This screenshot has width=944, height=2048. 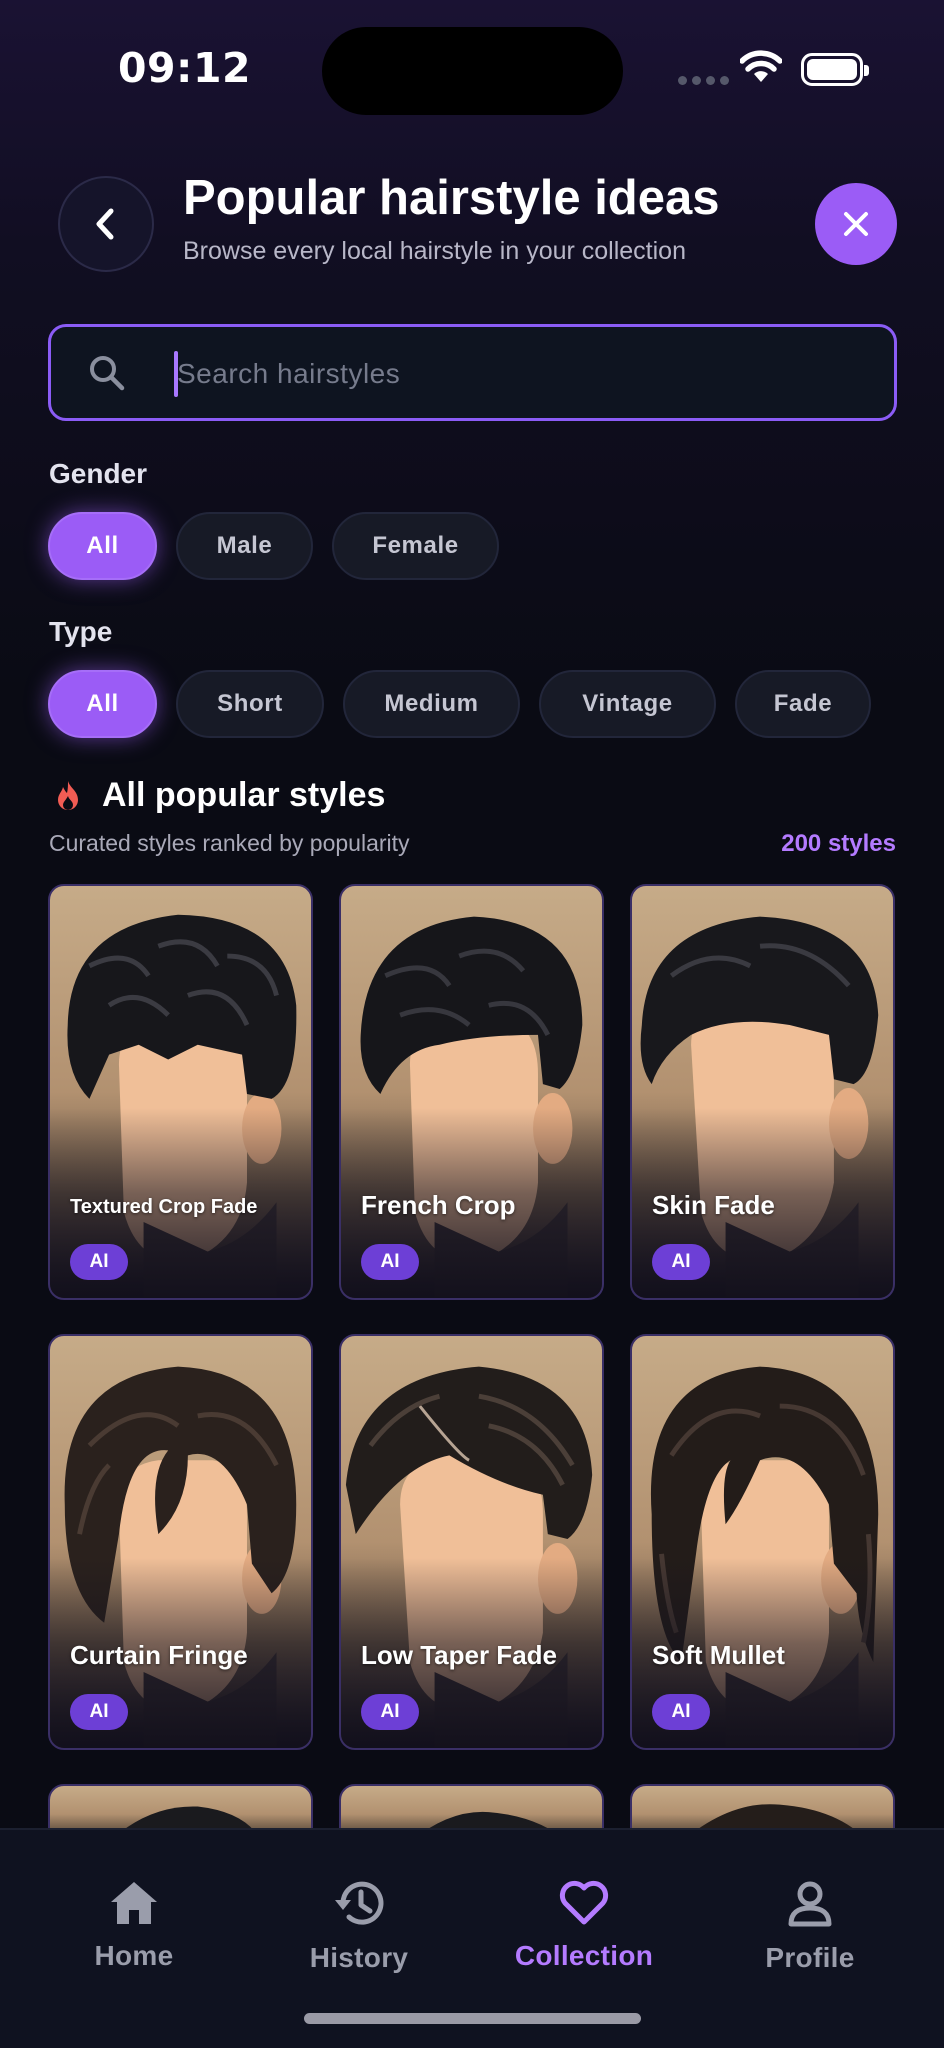 I want to click on type-chip-short: Short, so click(x=250, y=704).